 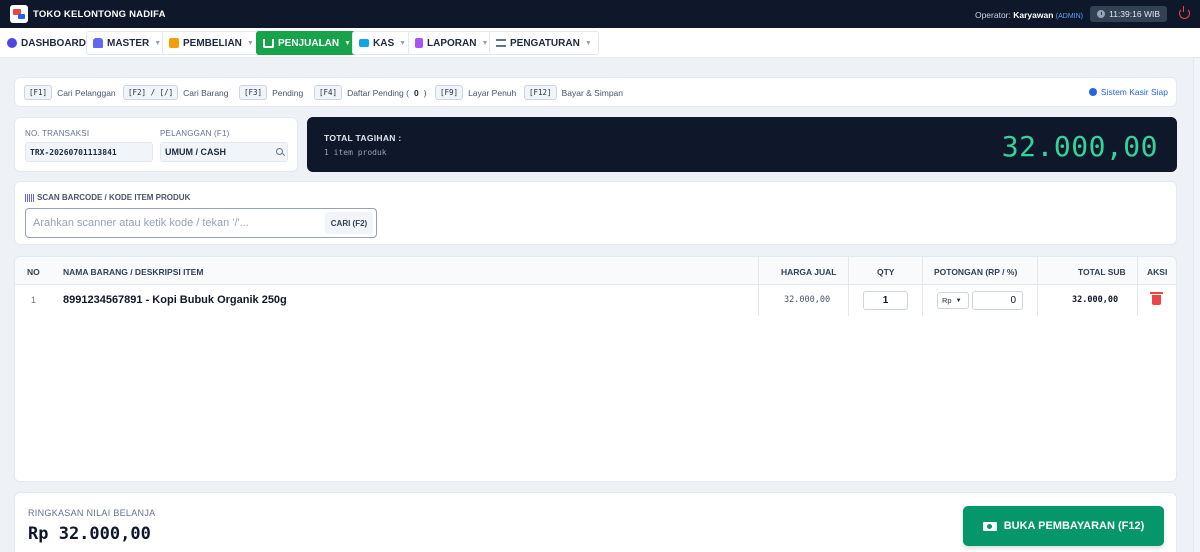 I want to click on cart-icon, so click(x=268, y=43).